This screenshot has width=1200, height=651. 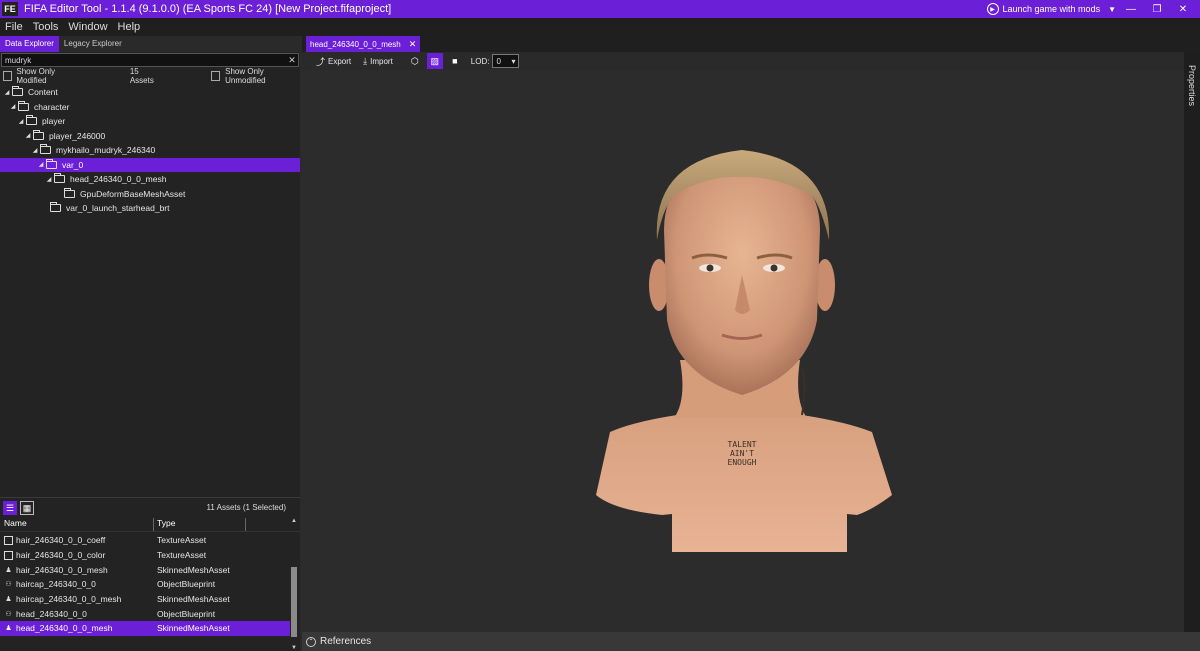 I want to click on neck-tattoo-side, so click(x=803, y=391).